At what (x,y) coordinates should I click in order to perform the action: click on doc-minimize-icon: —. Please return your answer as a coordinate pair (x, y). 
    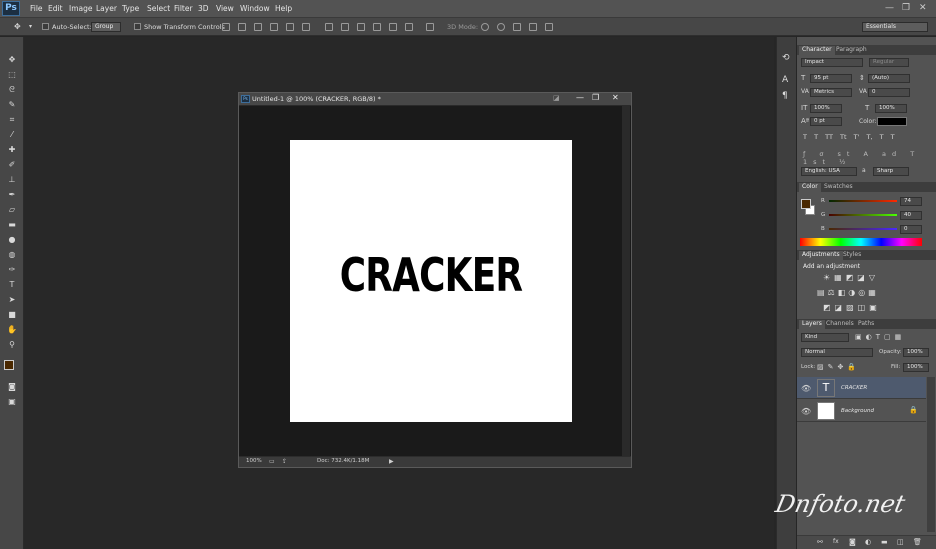
    Looking at the image, I should click on (580, 97).